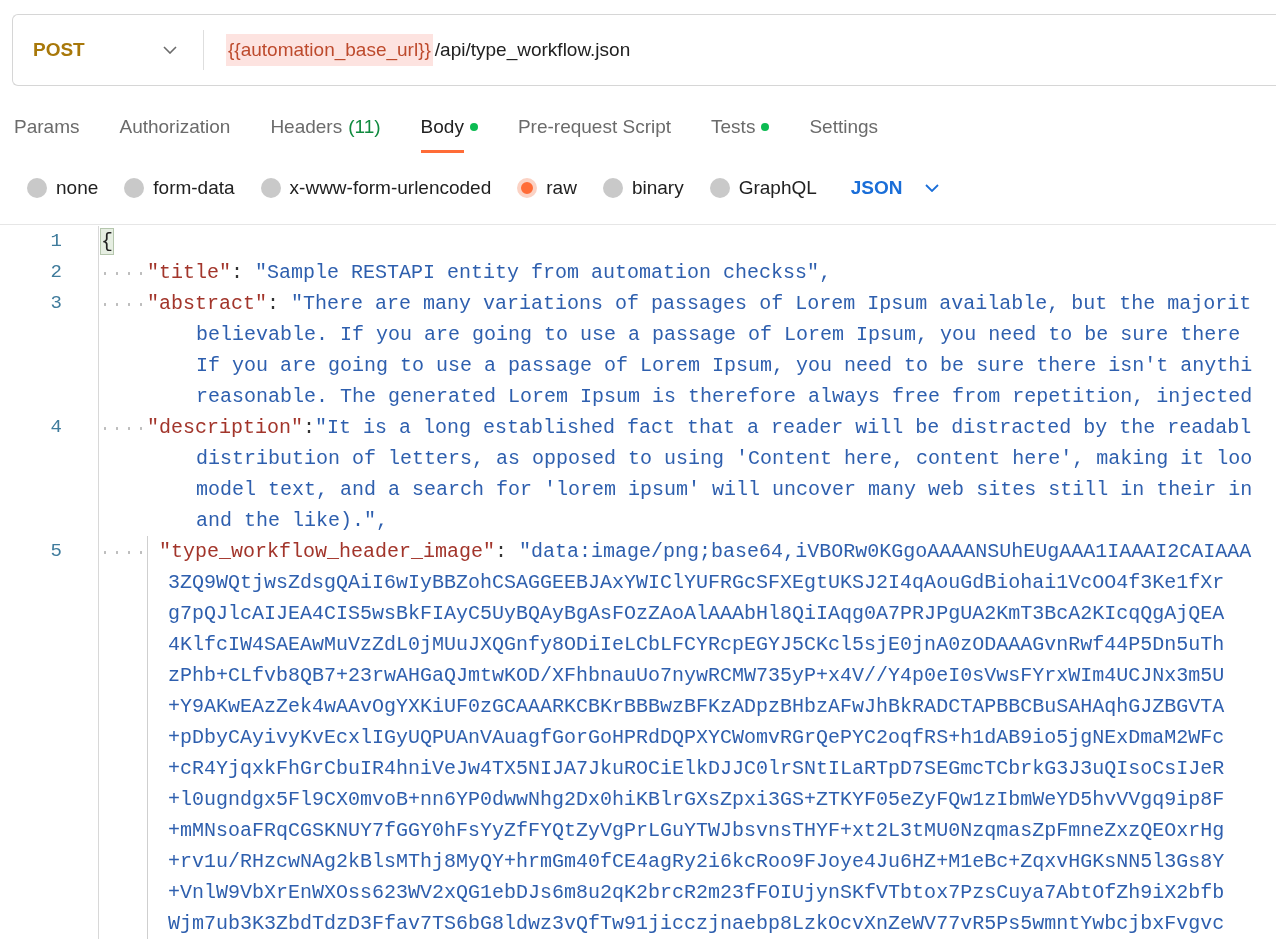 This screenshot has height=950, width=1276. I want to click on line-number: 3, so click(56, 303).